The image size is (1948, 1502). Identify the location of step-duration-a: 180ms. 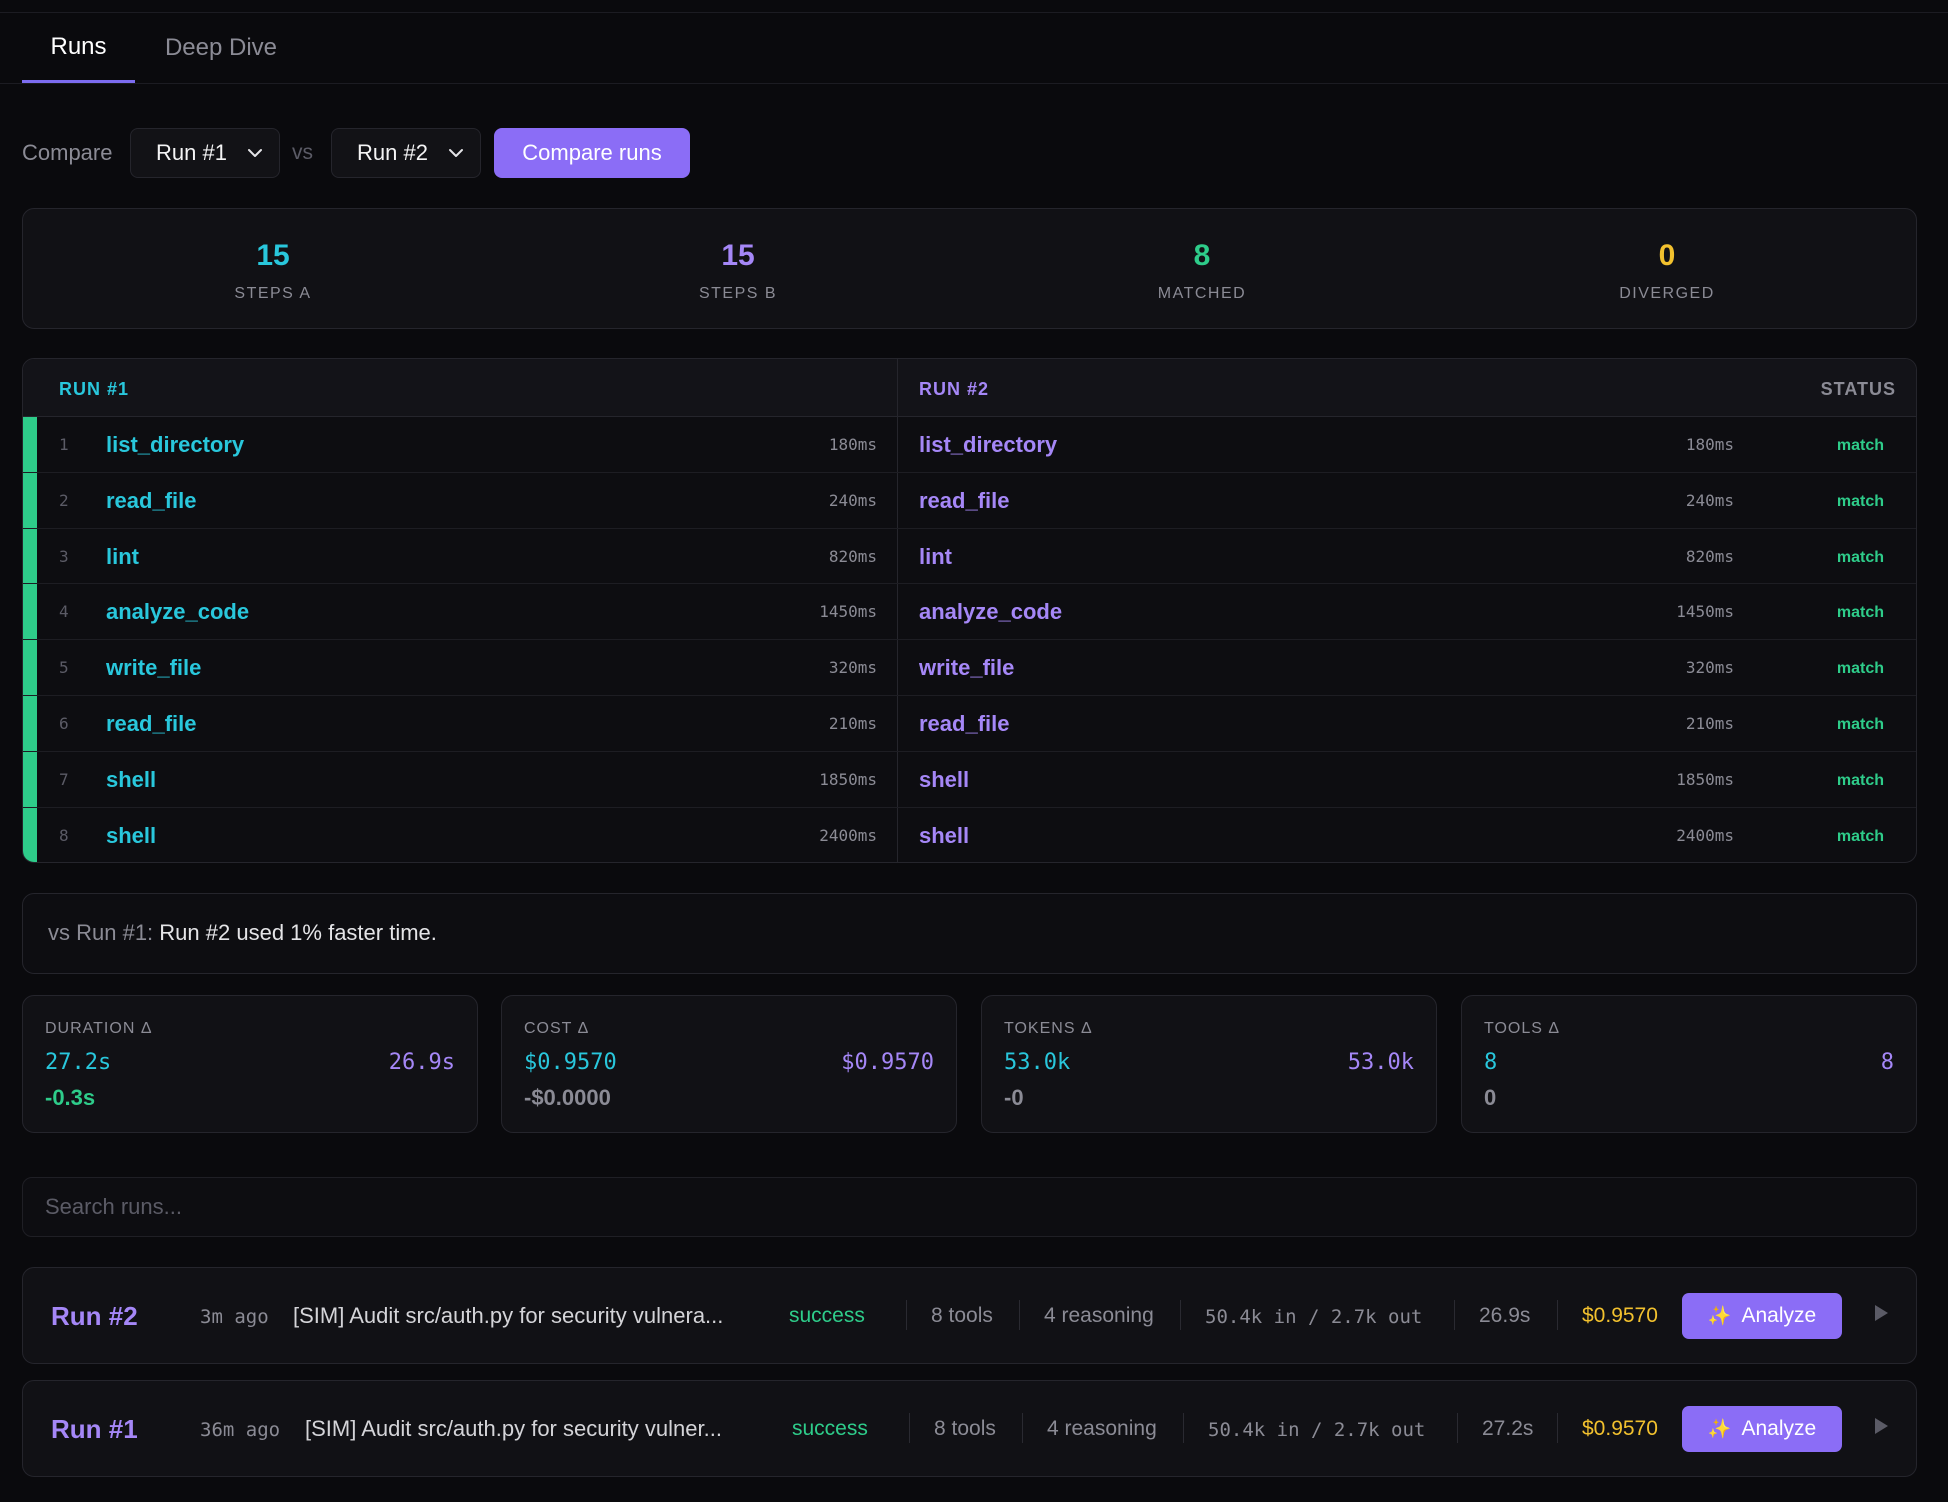
(852, 444).